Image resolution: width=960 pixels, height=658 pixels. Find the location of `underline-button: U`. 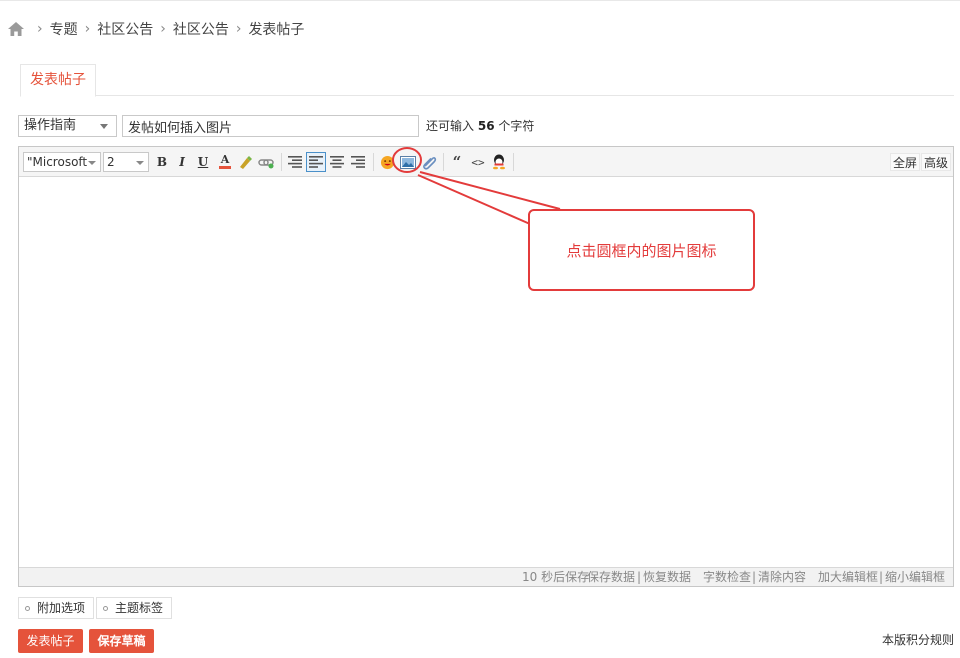

underline-button: U is located at coordinates (203, 162).